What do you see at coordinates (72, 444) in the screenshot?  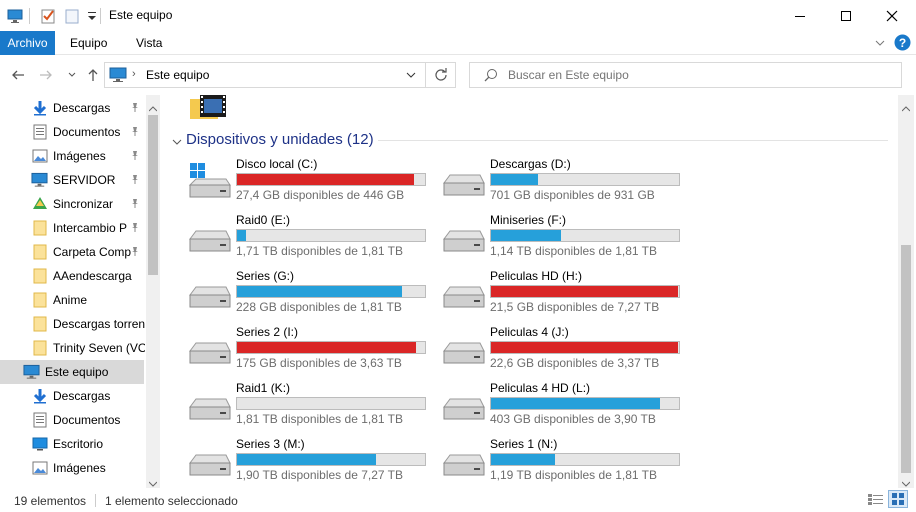 I see `sidebar-item: Escritorio` at bounding box center [72, 444].